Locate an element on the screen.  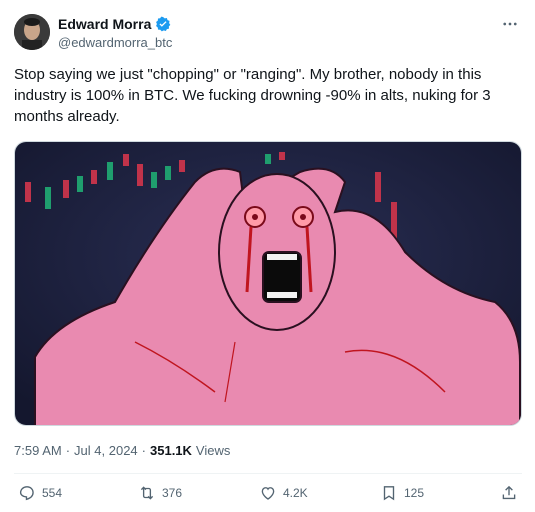
avatar is located at coordinates (32, 32).